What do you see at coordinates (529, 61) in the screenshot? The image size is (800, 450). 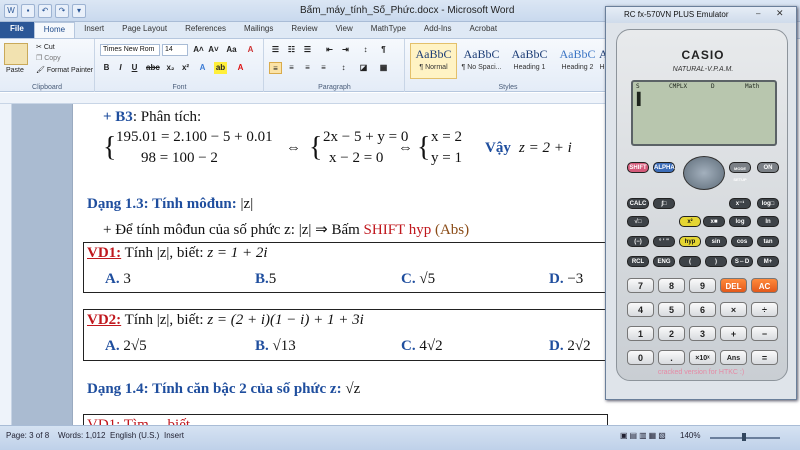 I see `style-heading-1: AaBbC Heading 1` at bounding box center [529, 61].